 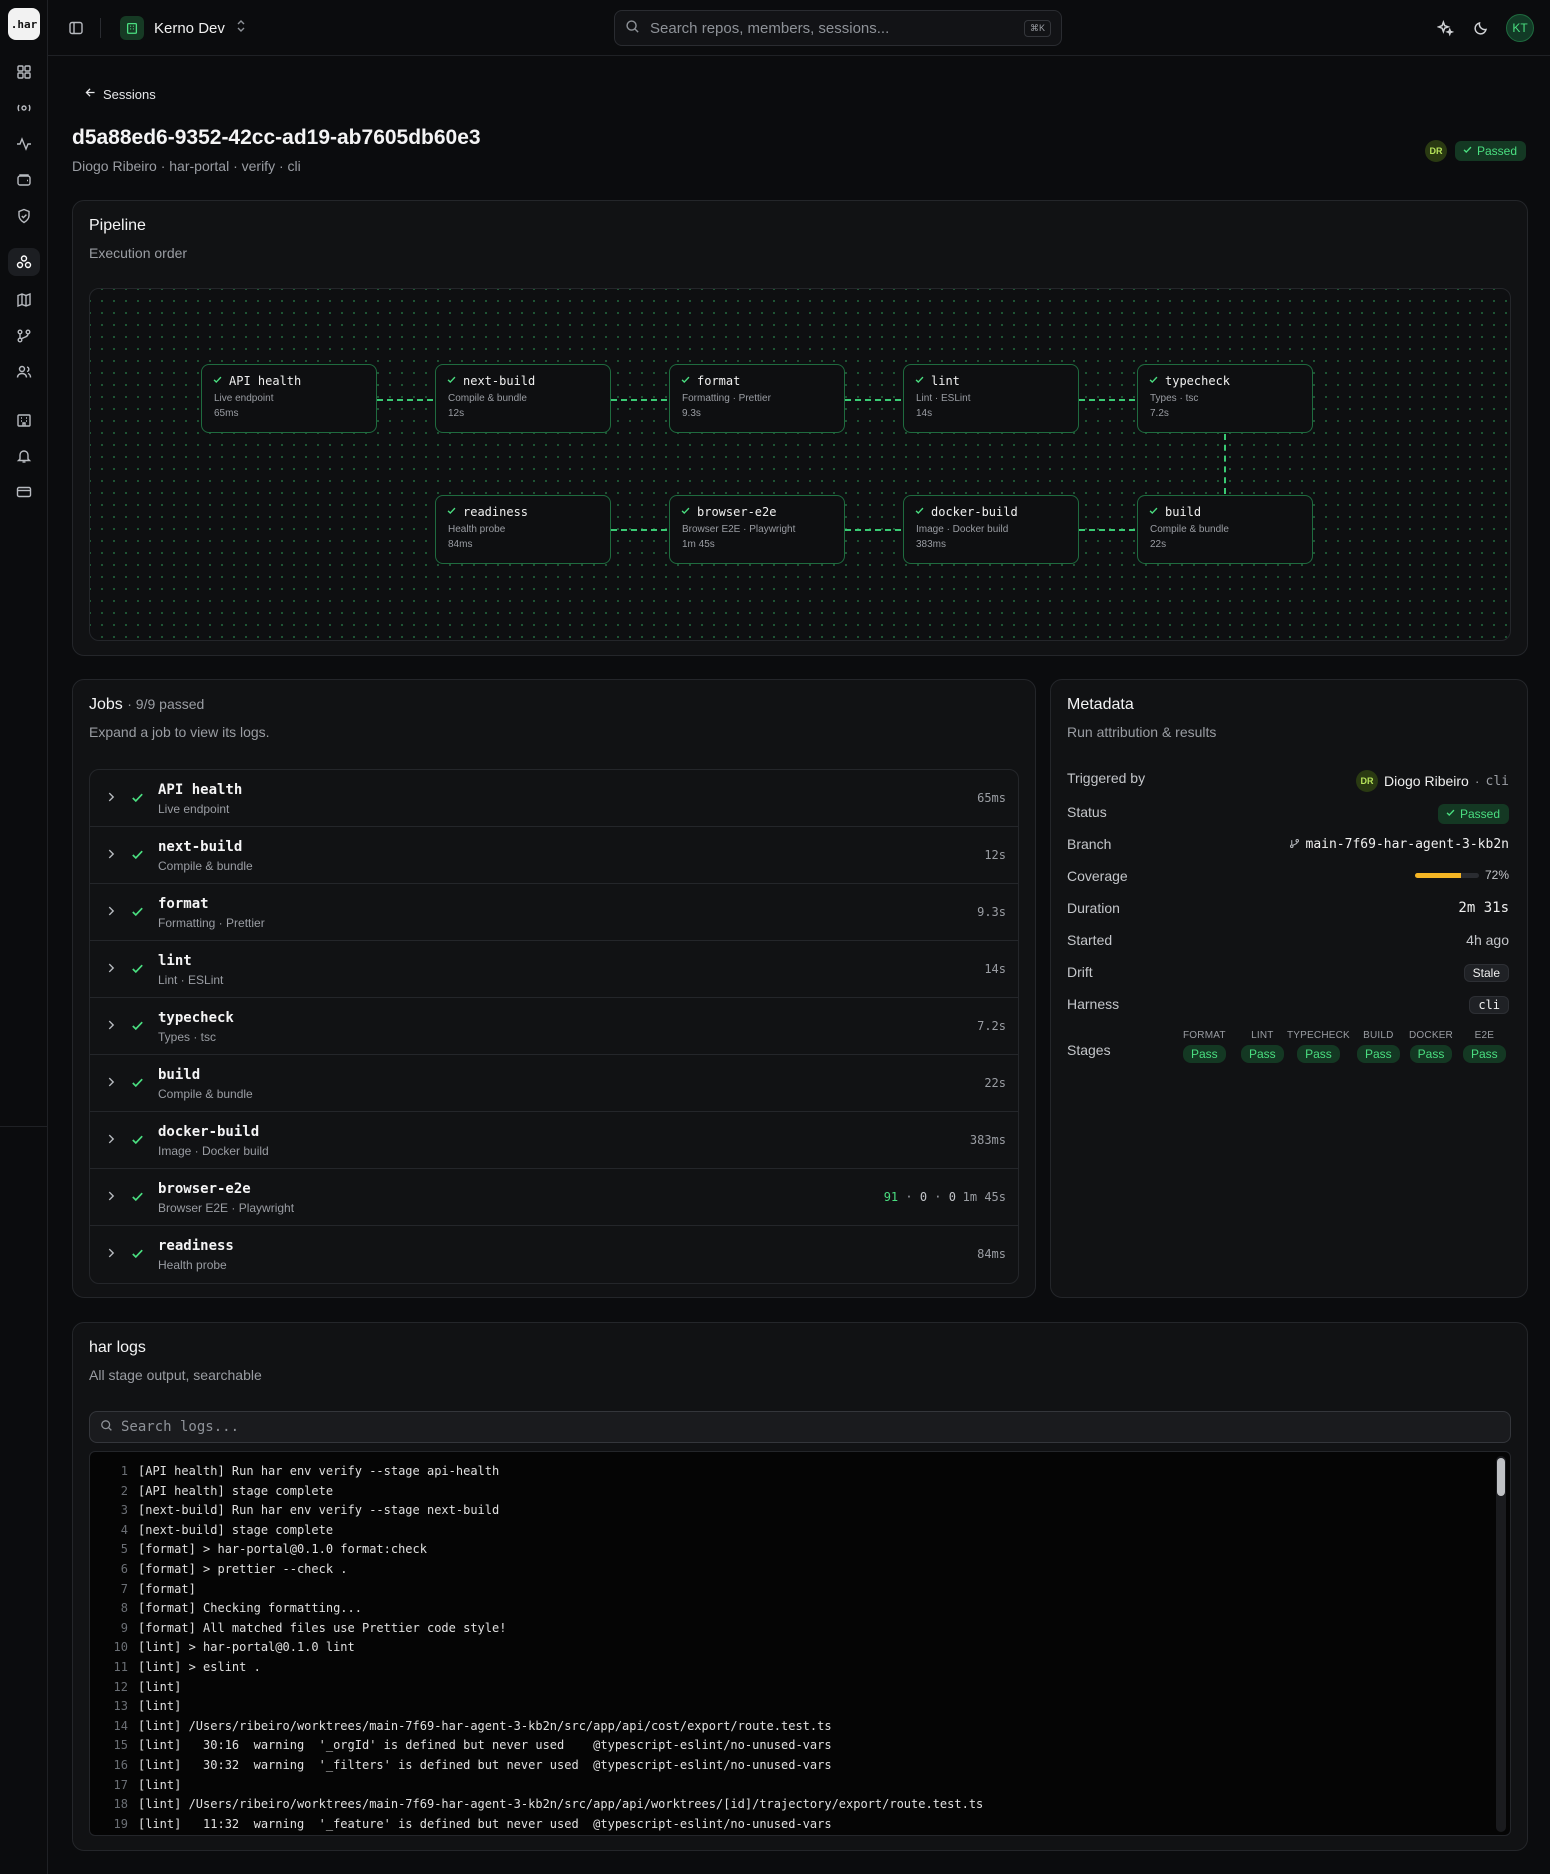 I want to click on count-sep: ·, so click(x=909, y=1197).